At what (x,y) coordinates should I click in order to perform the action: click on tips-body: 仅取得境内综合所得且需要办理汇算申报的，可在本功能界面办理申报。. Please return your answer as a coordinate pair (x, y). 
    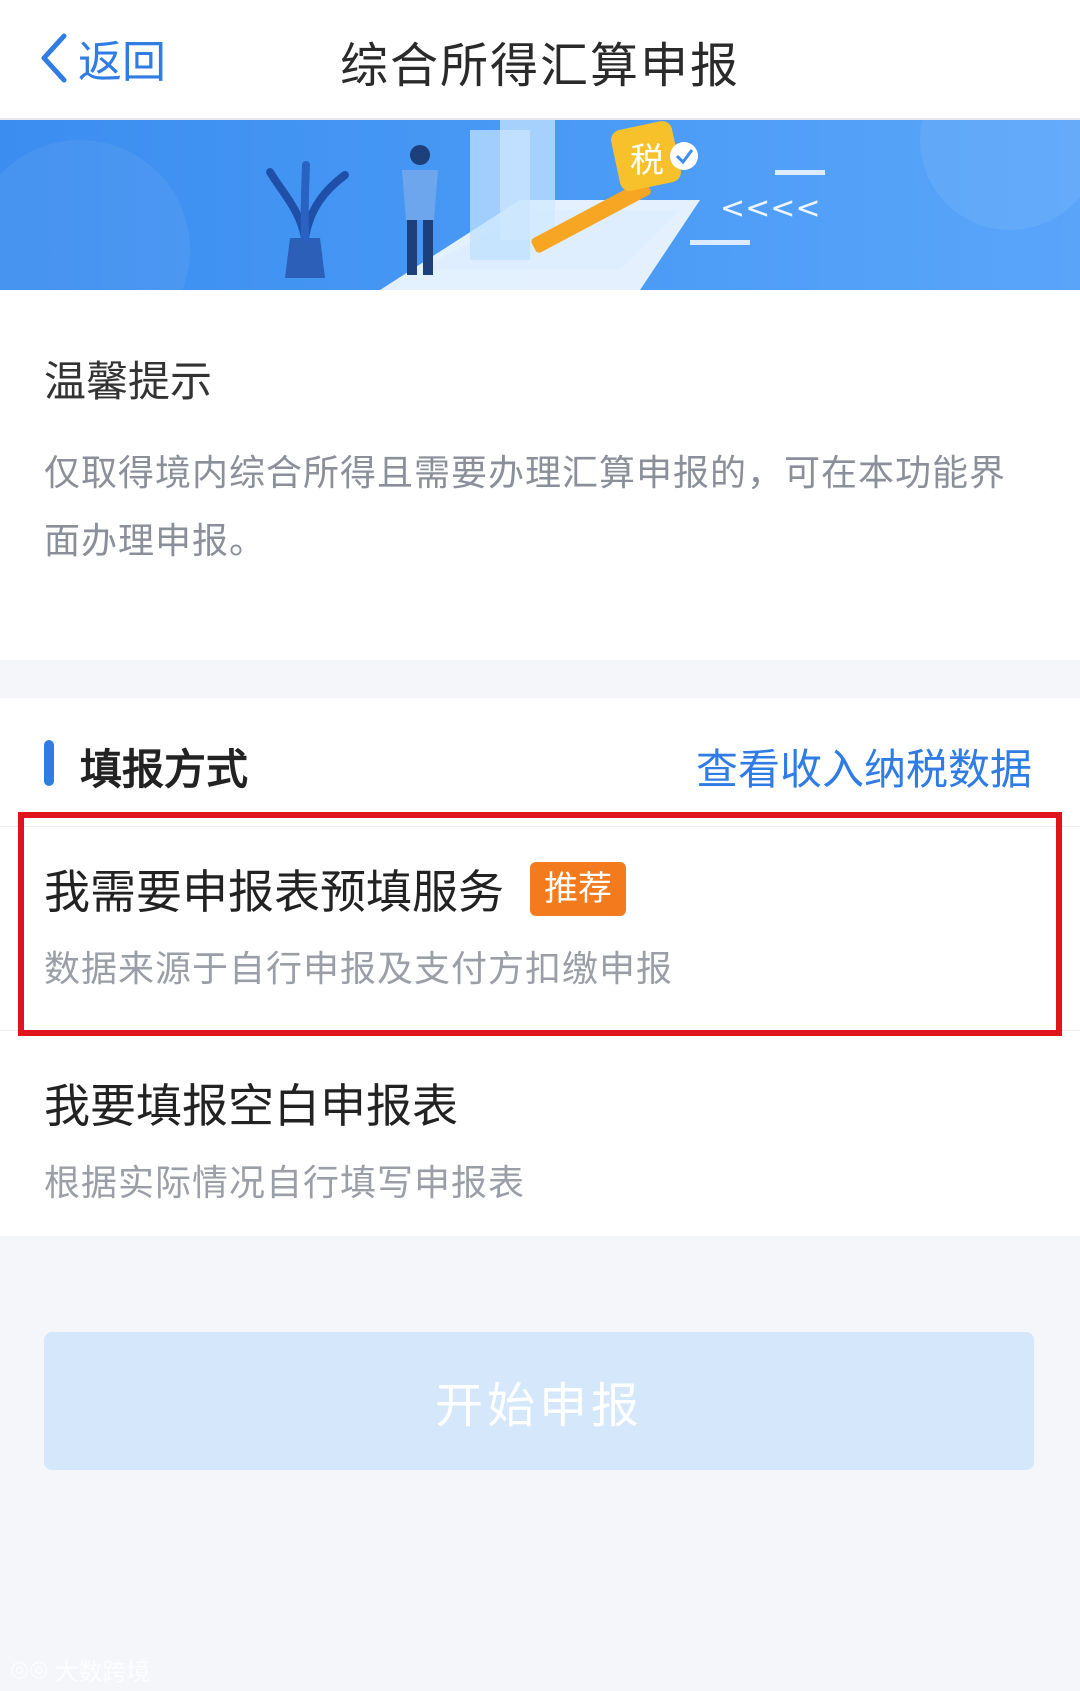
    Looking at the image, I should click on (525, 507).